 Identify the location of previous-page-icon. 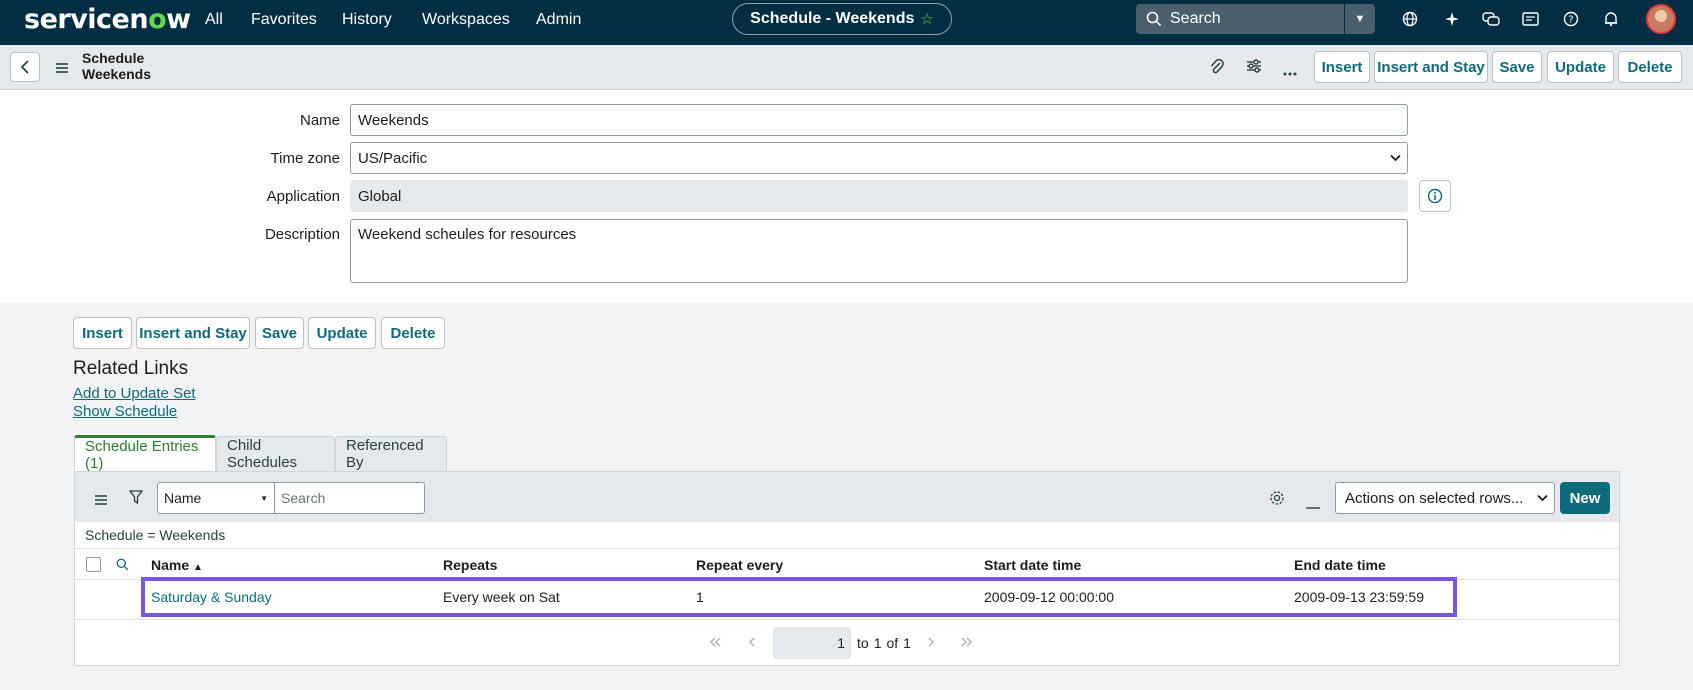
(751, 643).